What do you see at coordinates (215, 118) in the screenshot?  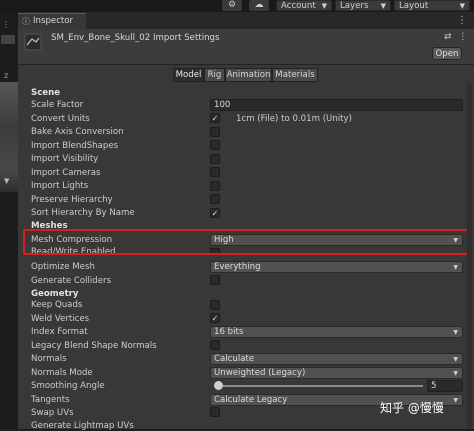 I see `convert-units-checkbox: ✓` at bounding box center [215, 118].